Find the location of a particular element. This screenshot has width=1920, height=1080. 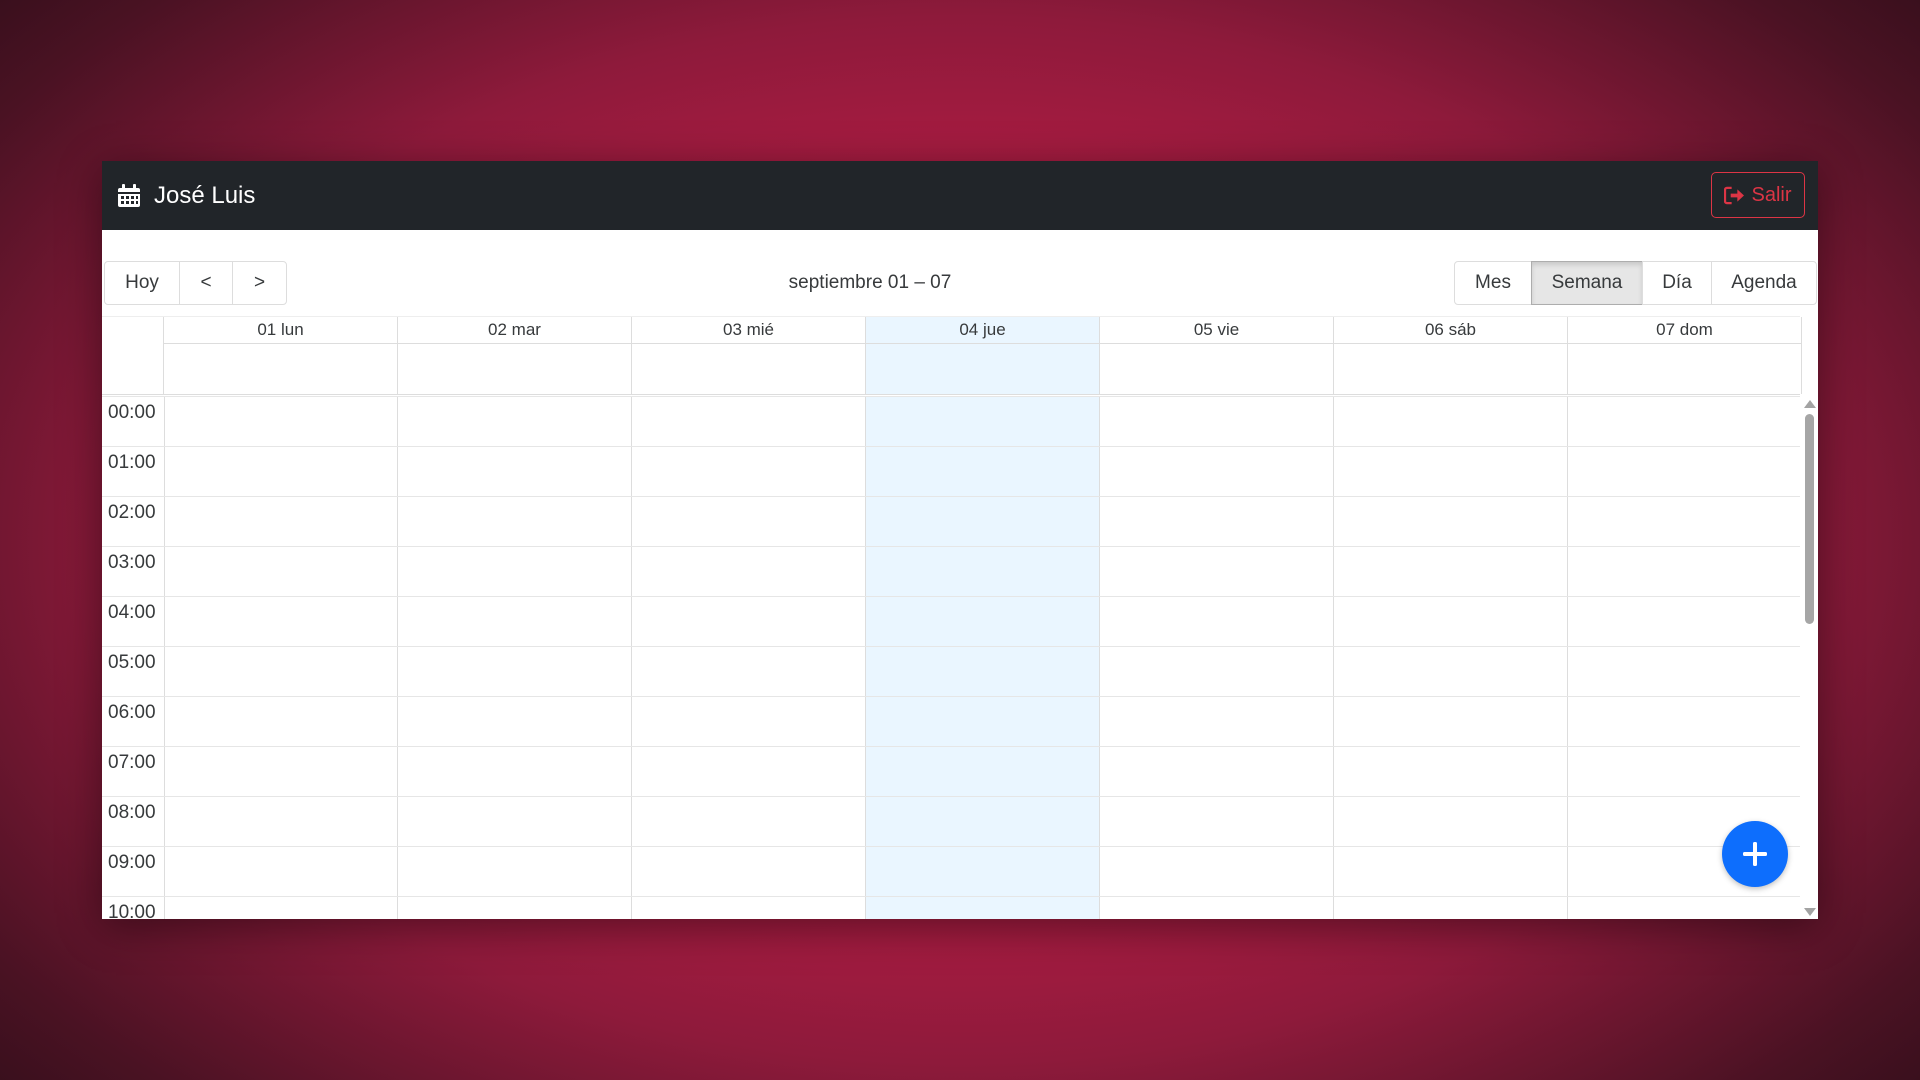

view-month-button: Mes is located at coordinates (1493, 283).